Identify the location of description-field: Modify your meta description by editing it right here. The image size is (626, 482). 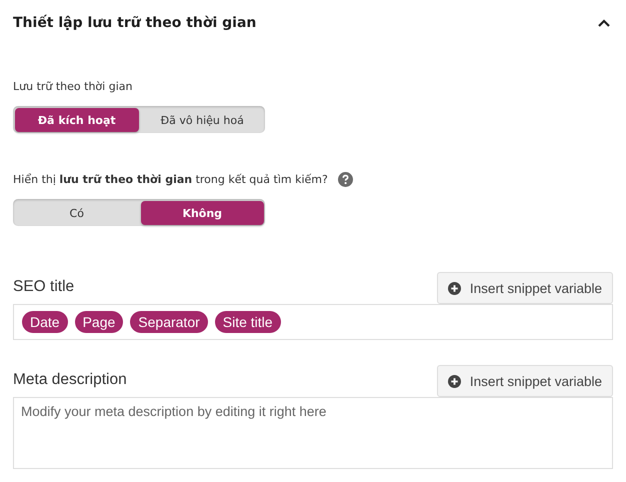
(313, 433).